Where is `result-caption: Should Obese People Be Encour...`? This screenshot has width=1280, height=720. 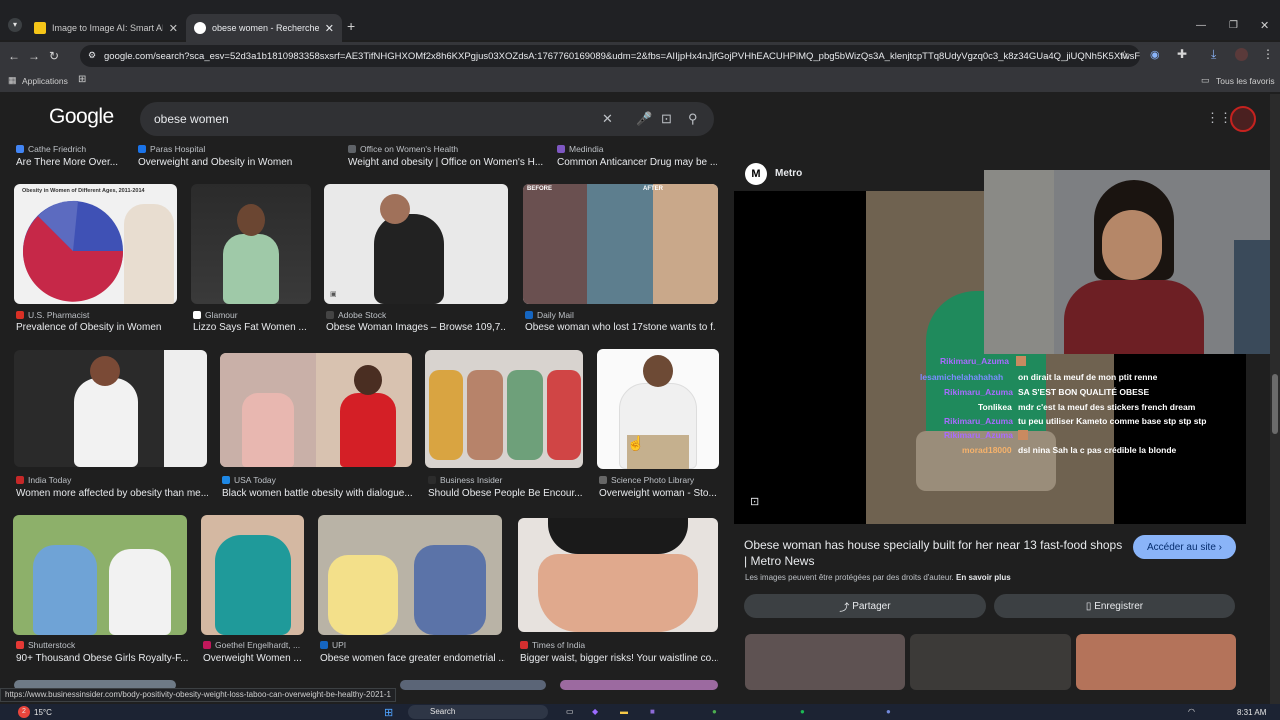
result-caption: Should Obese People Be Encour... is located at coordinates (505, 493).